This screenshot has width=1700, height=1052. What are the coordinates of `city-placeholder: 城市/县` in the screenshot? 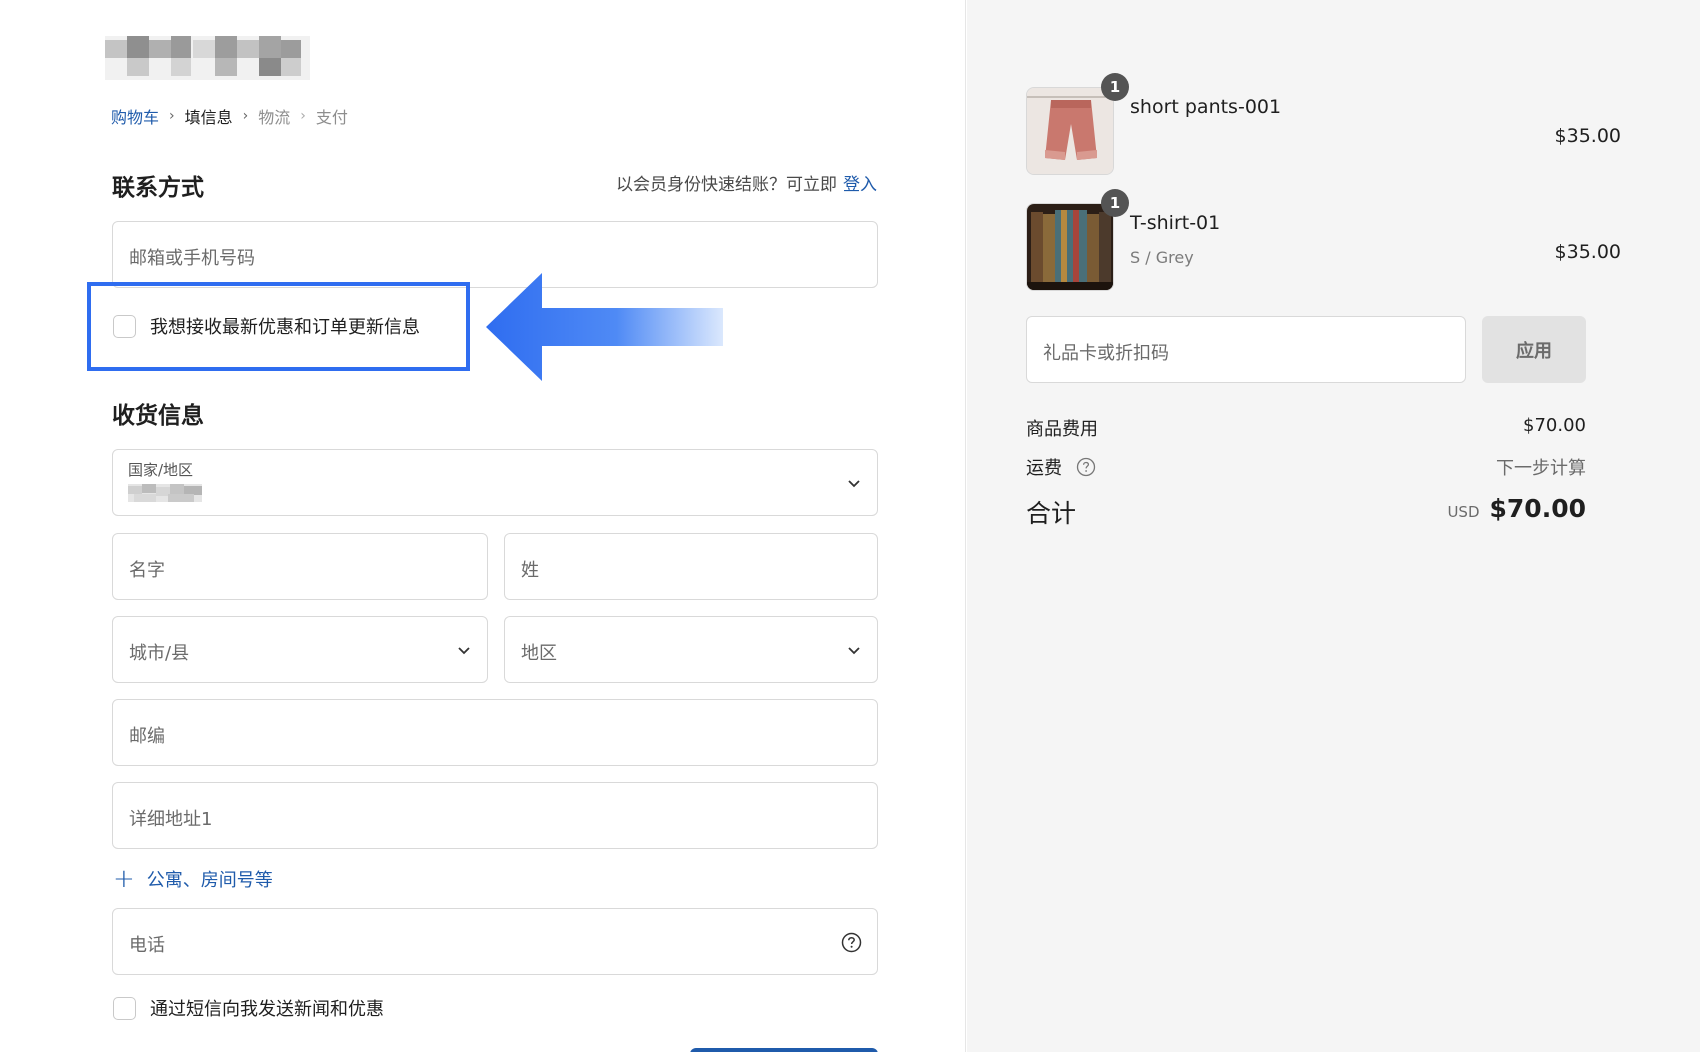 It's located at (159, 653).